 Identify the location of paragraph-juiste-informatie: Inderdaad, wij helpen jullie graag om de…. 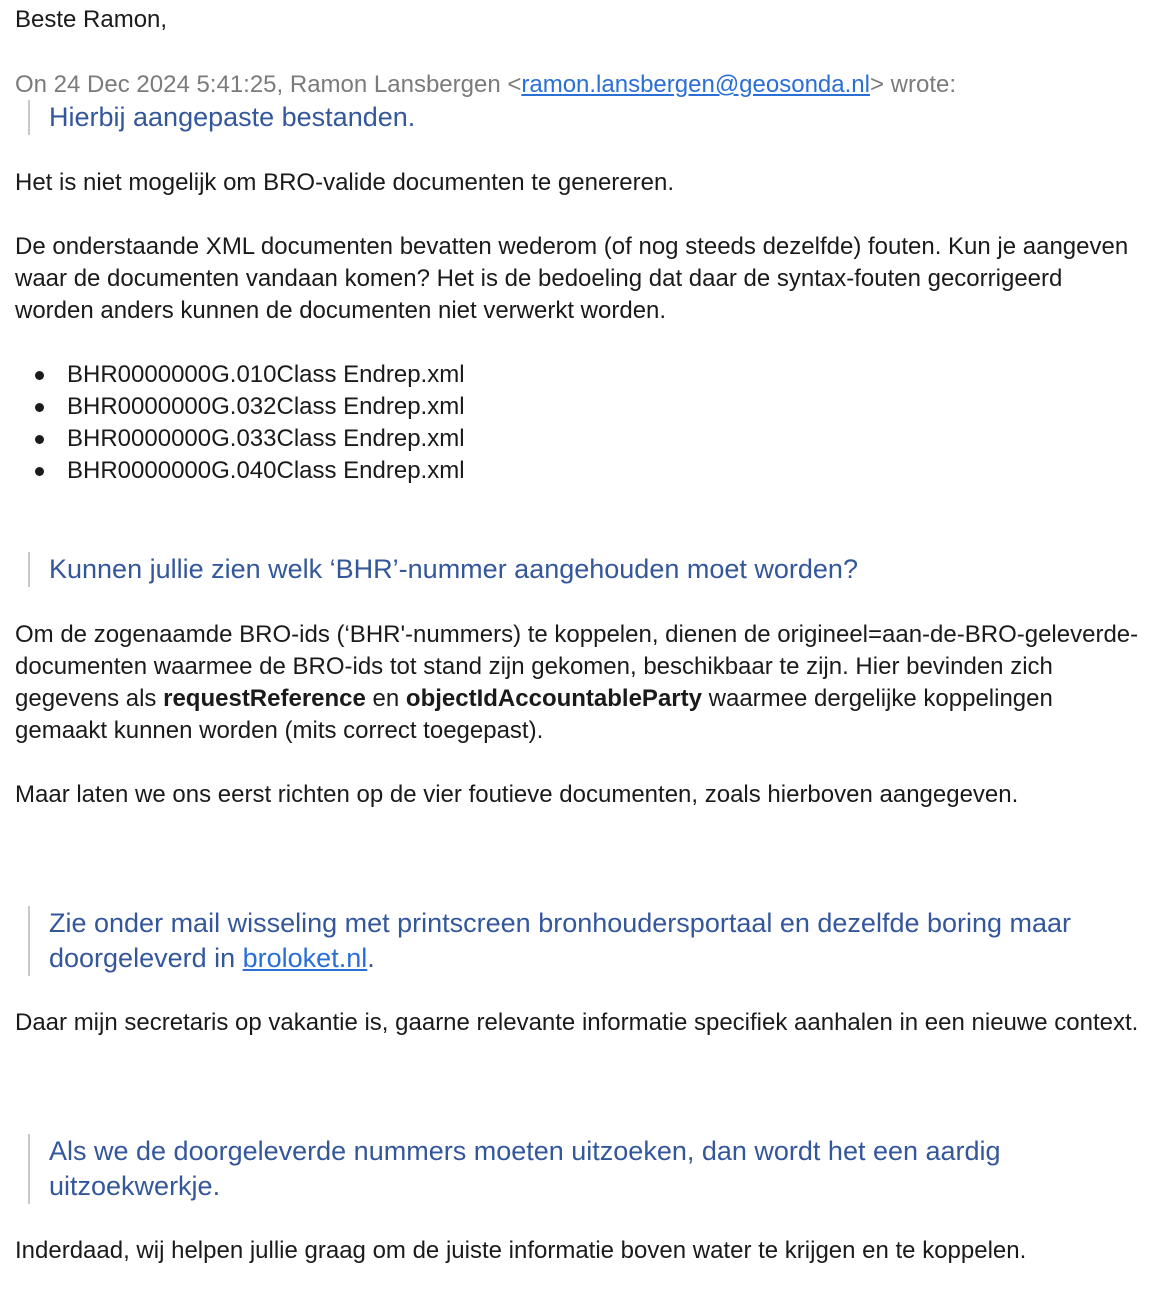
(521, 1250).